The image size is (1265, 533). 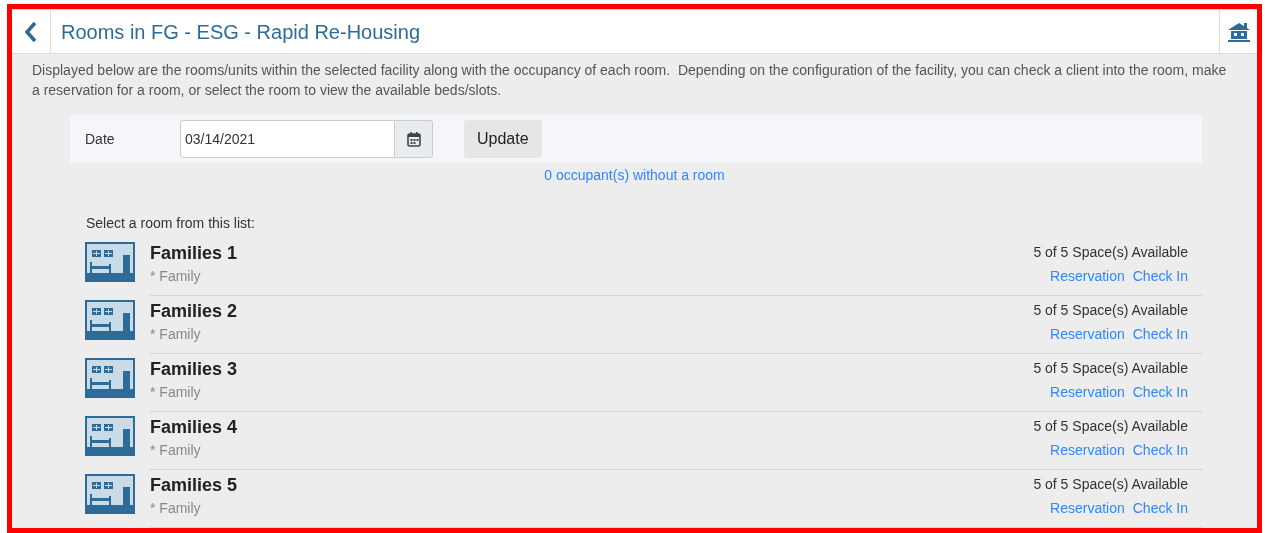 What do you see at coordinates (194, 427) in the screenshot?
I see `room-name: Families 4` at bounding box center [194, 427].